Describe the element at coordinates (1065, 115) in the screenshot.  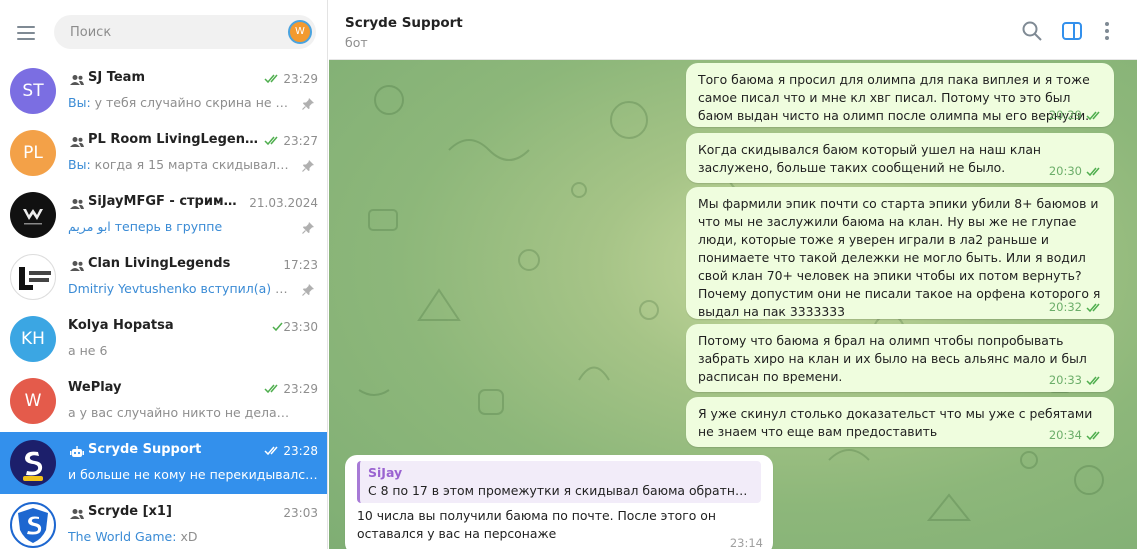
I see `message-time: 20:29` at that location.